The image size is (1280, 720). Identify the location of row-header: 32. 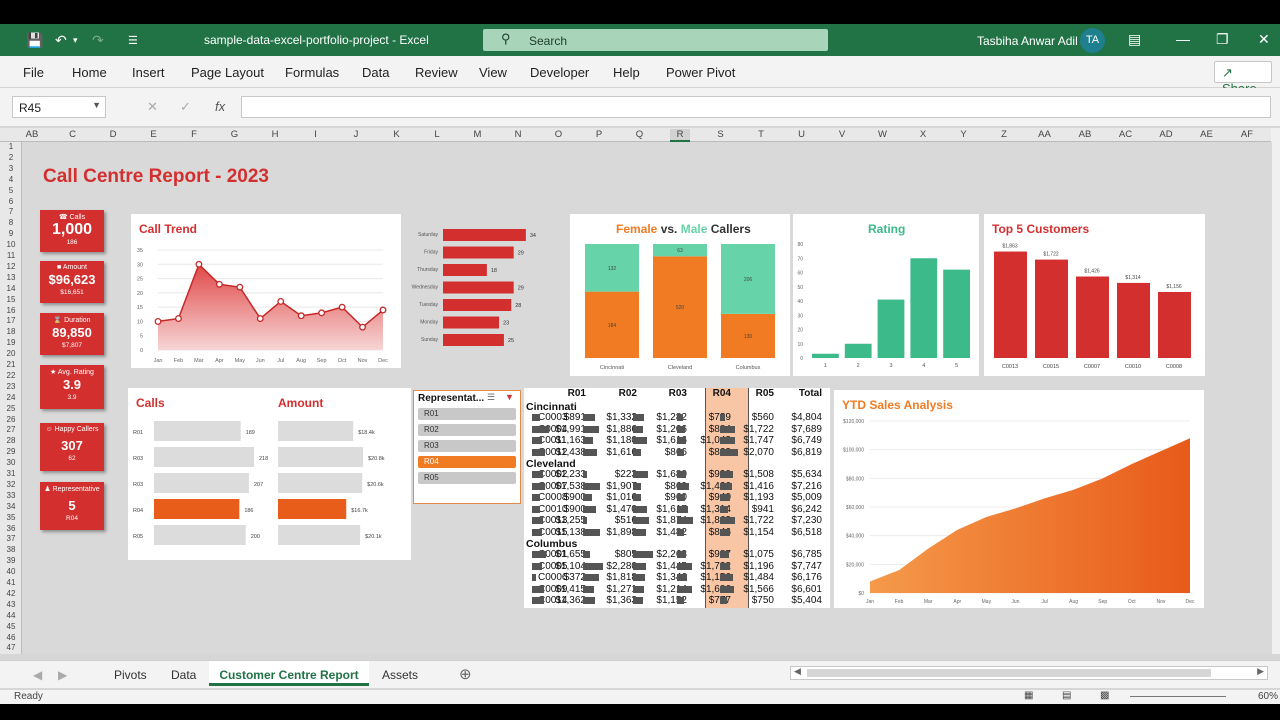
(11, 484).